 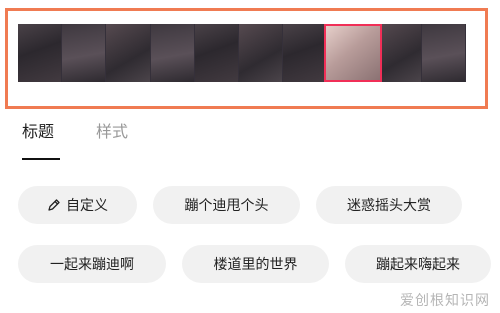 I want to click on chip-template: 迷惑摇头大赏, so click(x=389, y=205).